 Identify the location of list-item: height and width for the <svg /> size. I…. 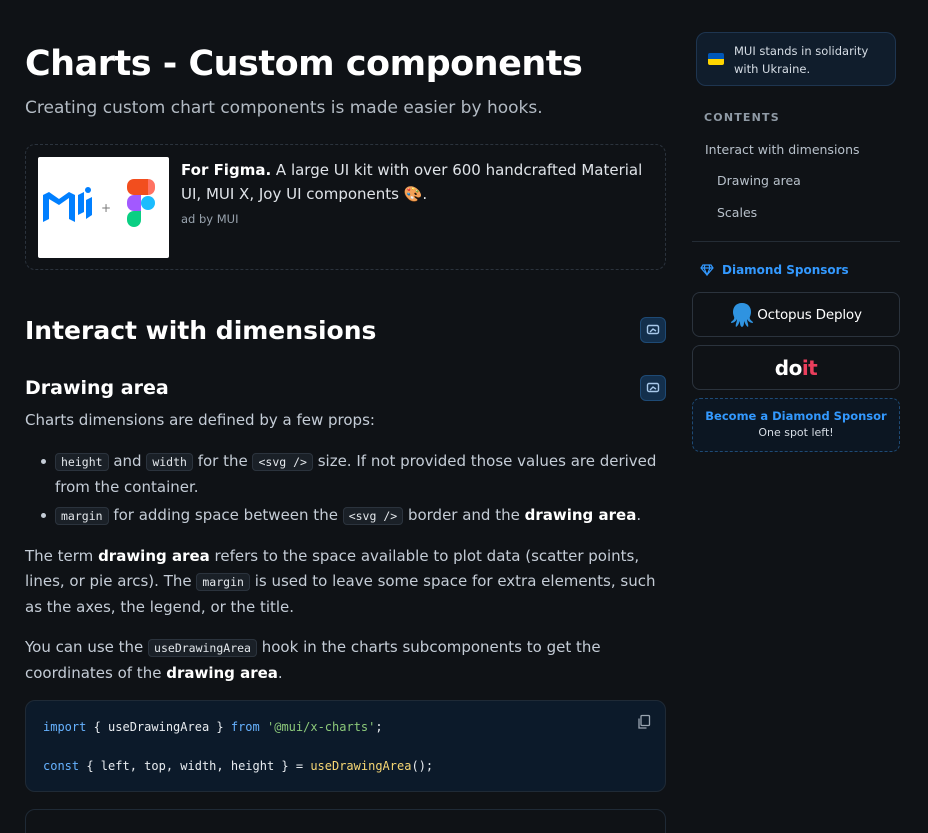
(352, 474).